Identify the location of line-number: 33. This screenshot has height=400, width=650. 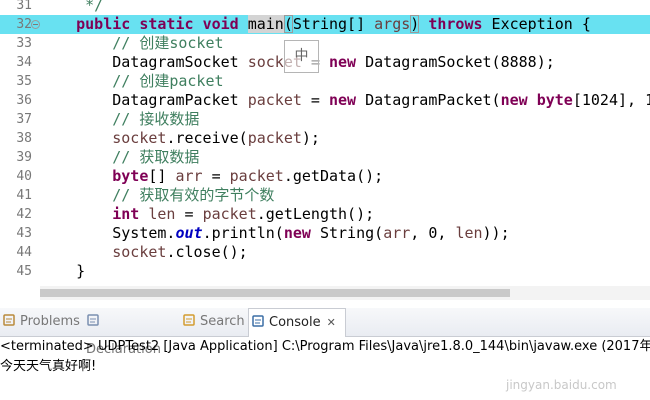
(24, 43).